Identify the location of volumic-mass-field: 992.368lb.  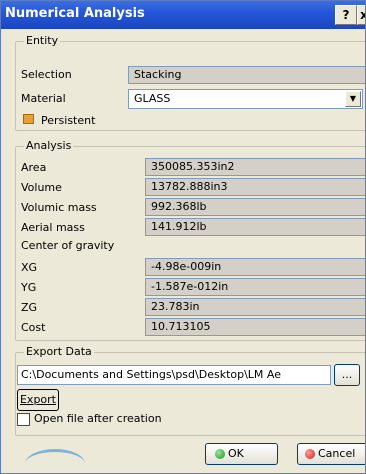
(255, 207).